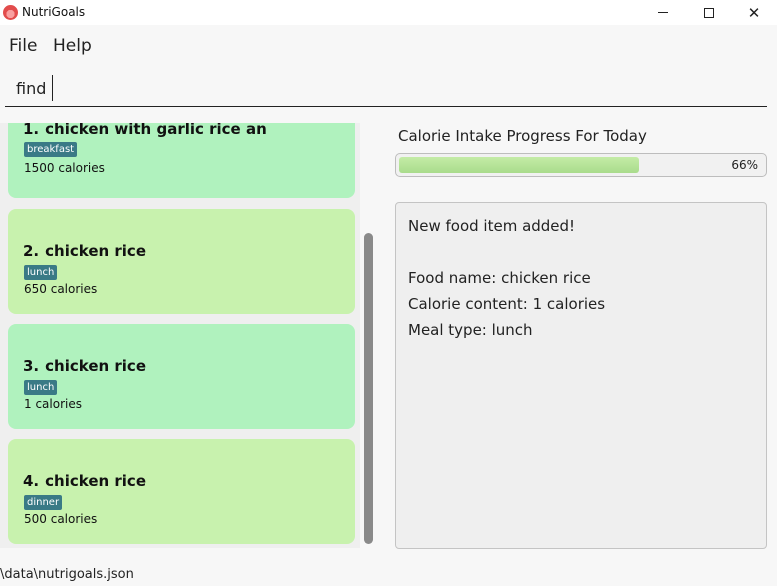 This screenshot has height=586, width=777. What do you see at coordinates (61, 519) in the screenshot?
I see `food-item-calories: 500 calories` at bounding box center [61, 519].